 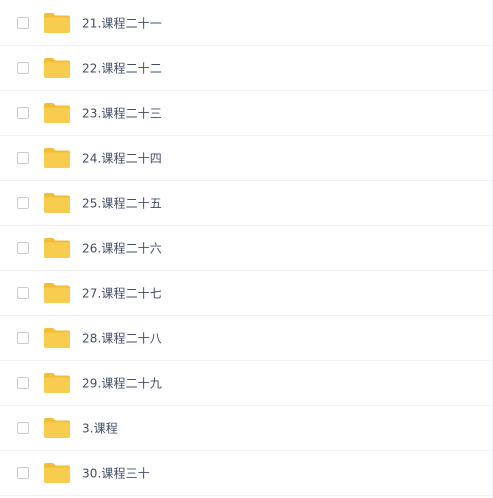 What do you see at coordinates (116, 473) in the screenshot?
I see `folder-name: 30.课程三十` at bounding box center [116, 473].